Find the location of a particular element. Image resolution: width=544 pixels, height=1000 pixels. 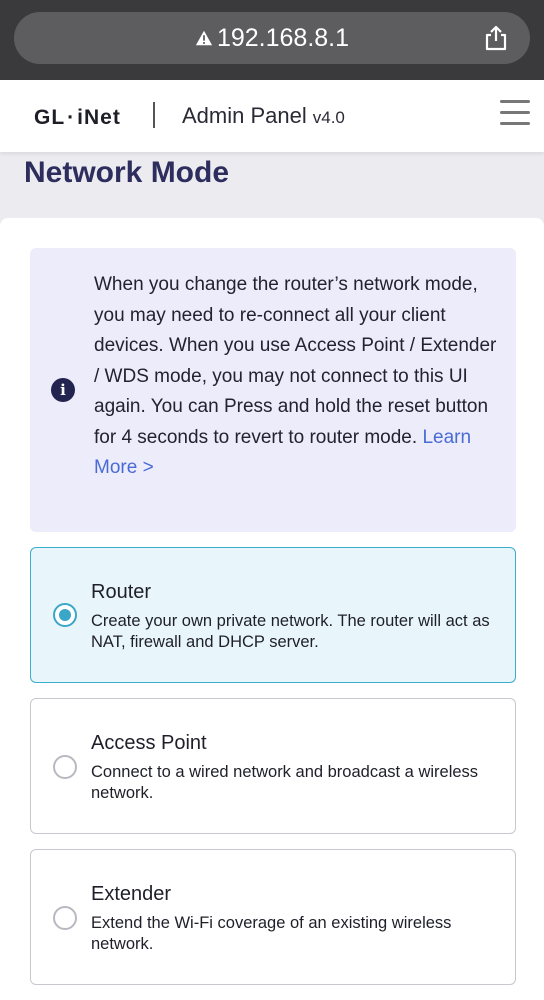

radio-access-point is located at coordinates (65, 767).